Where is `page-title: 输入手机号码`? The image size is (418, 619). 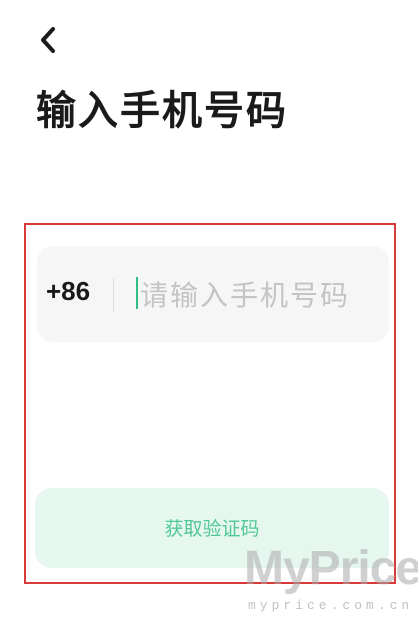 page-title: 输入手机号码 is located at coordinates (162, 111).